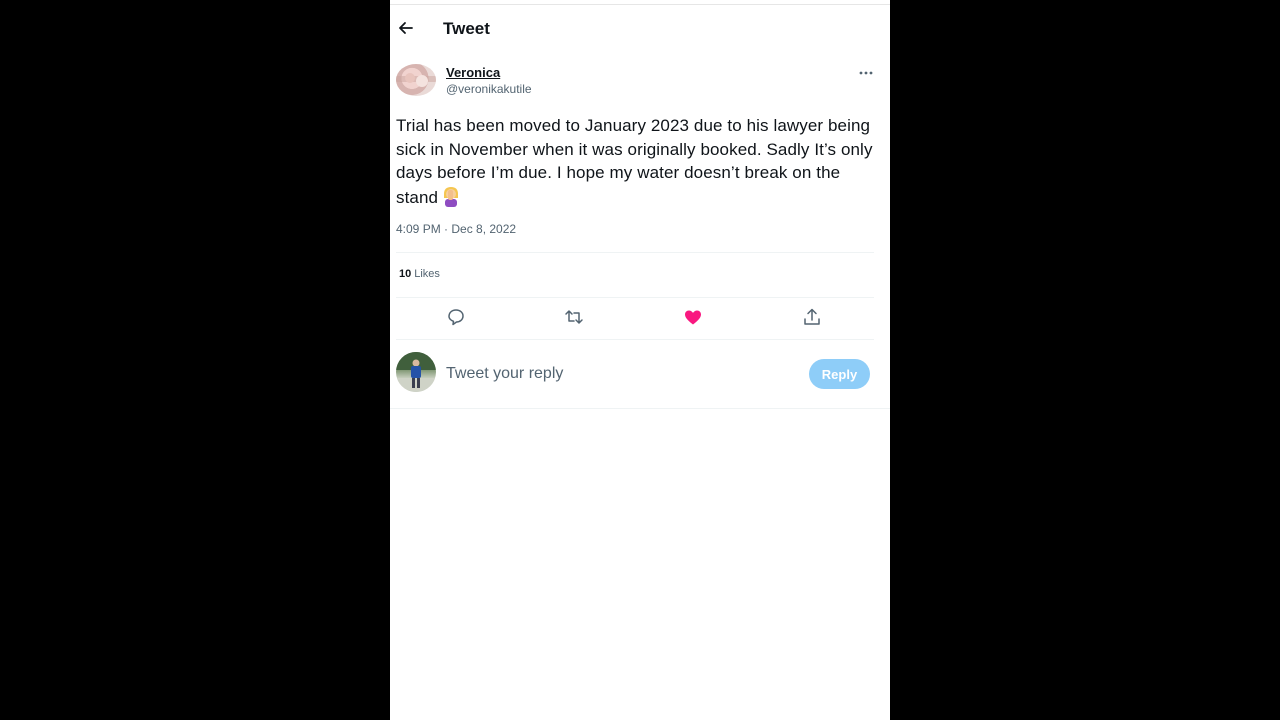 The width and height of the screenshot is (1280, 720). Describe the element at coordinates (466, 28) in the screenshot. I see `page-title: Tweet` at that location.